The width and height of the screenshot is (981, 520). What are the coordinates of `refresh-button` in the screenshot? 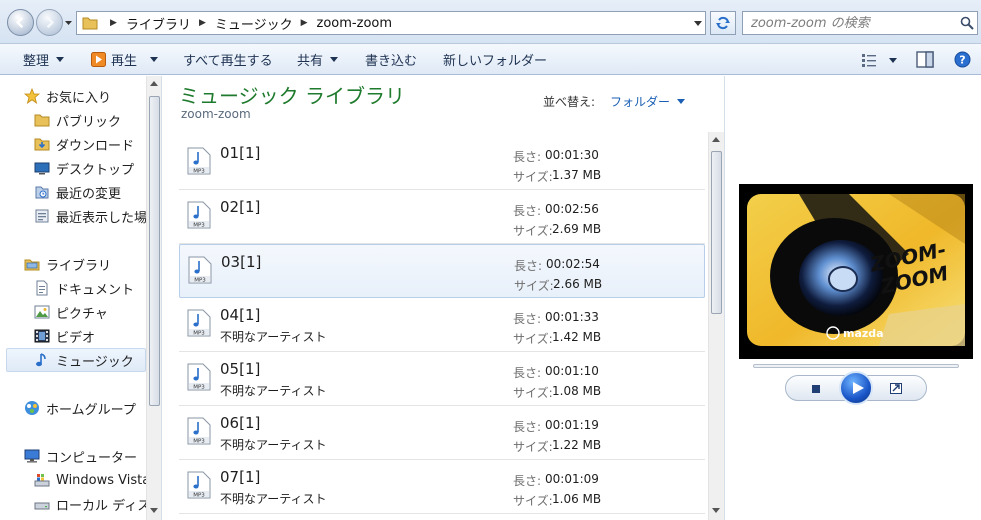 It's located at (723, 23).